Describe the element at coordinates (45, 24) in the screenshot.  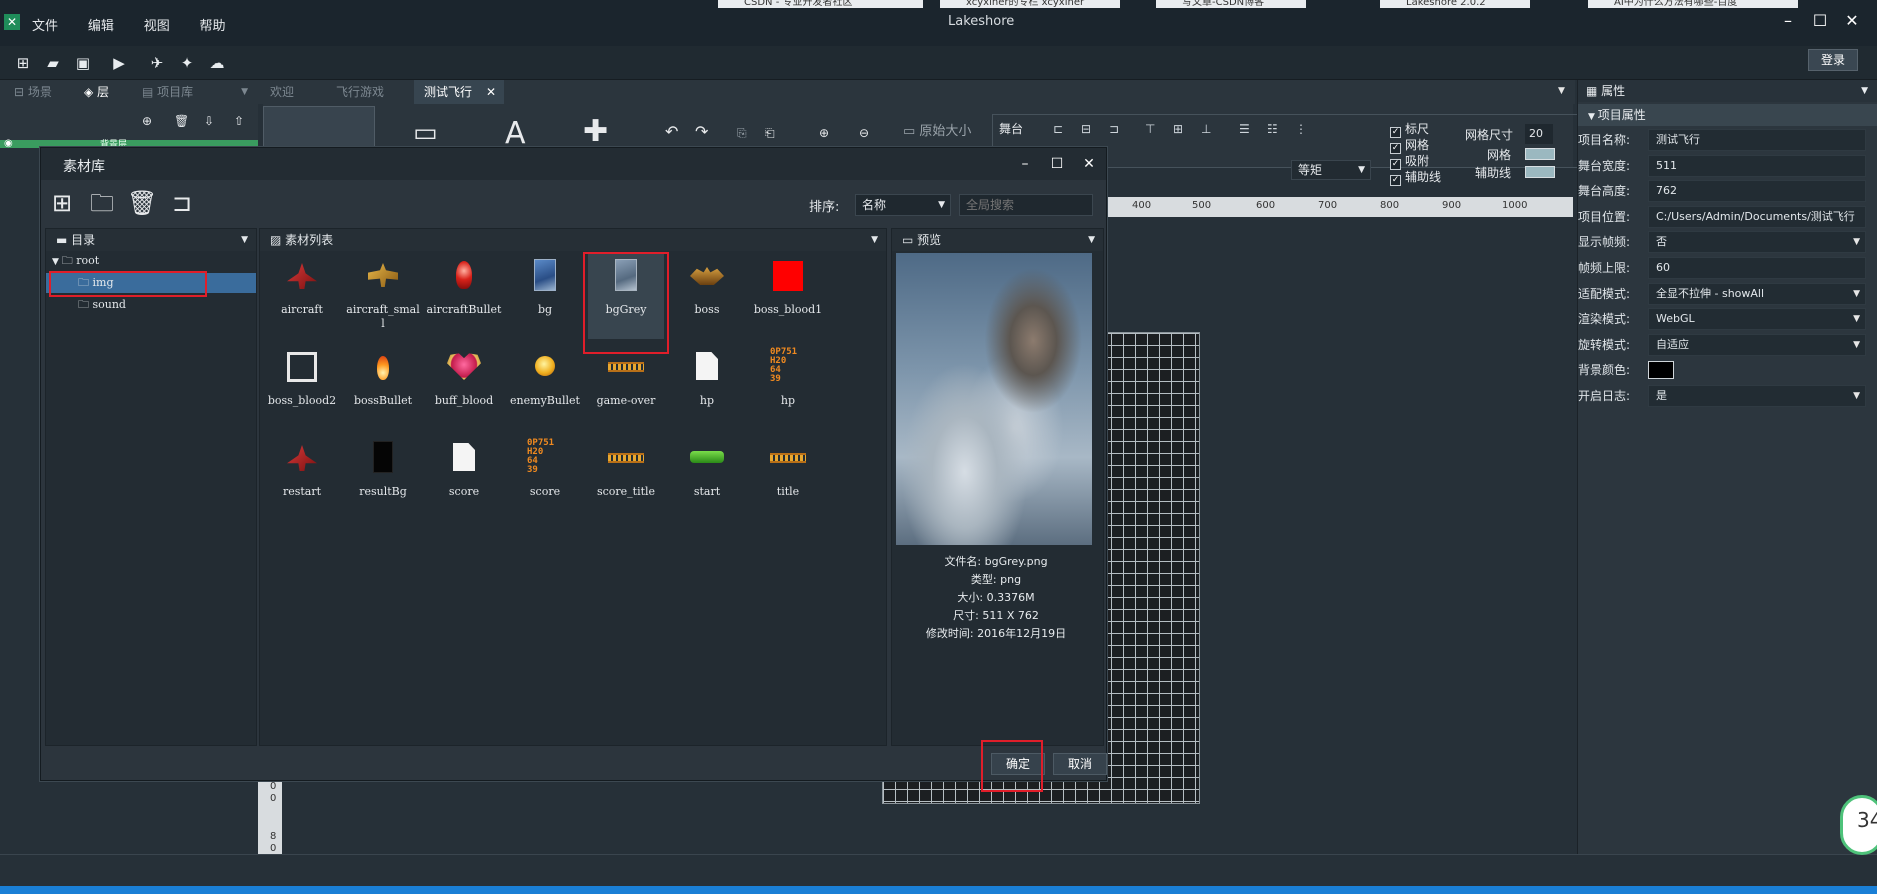
I see `menu-file: 文件` at that location.